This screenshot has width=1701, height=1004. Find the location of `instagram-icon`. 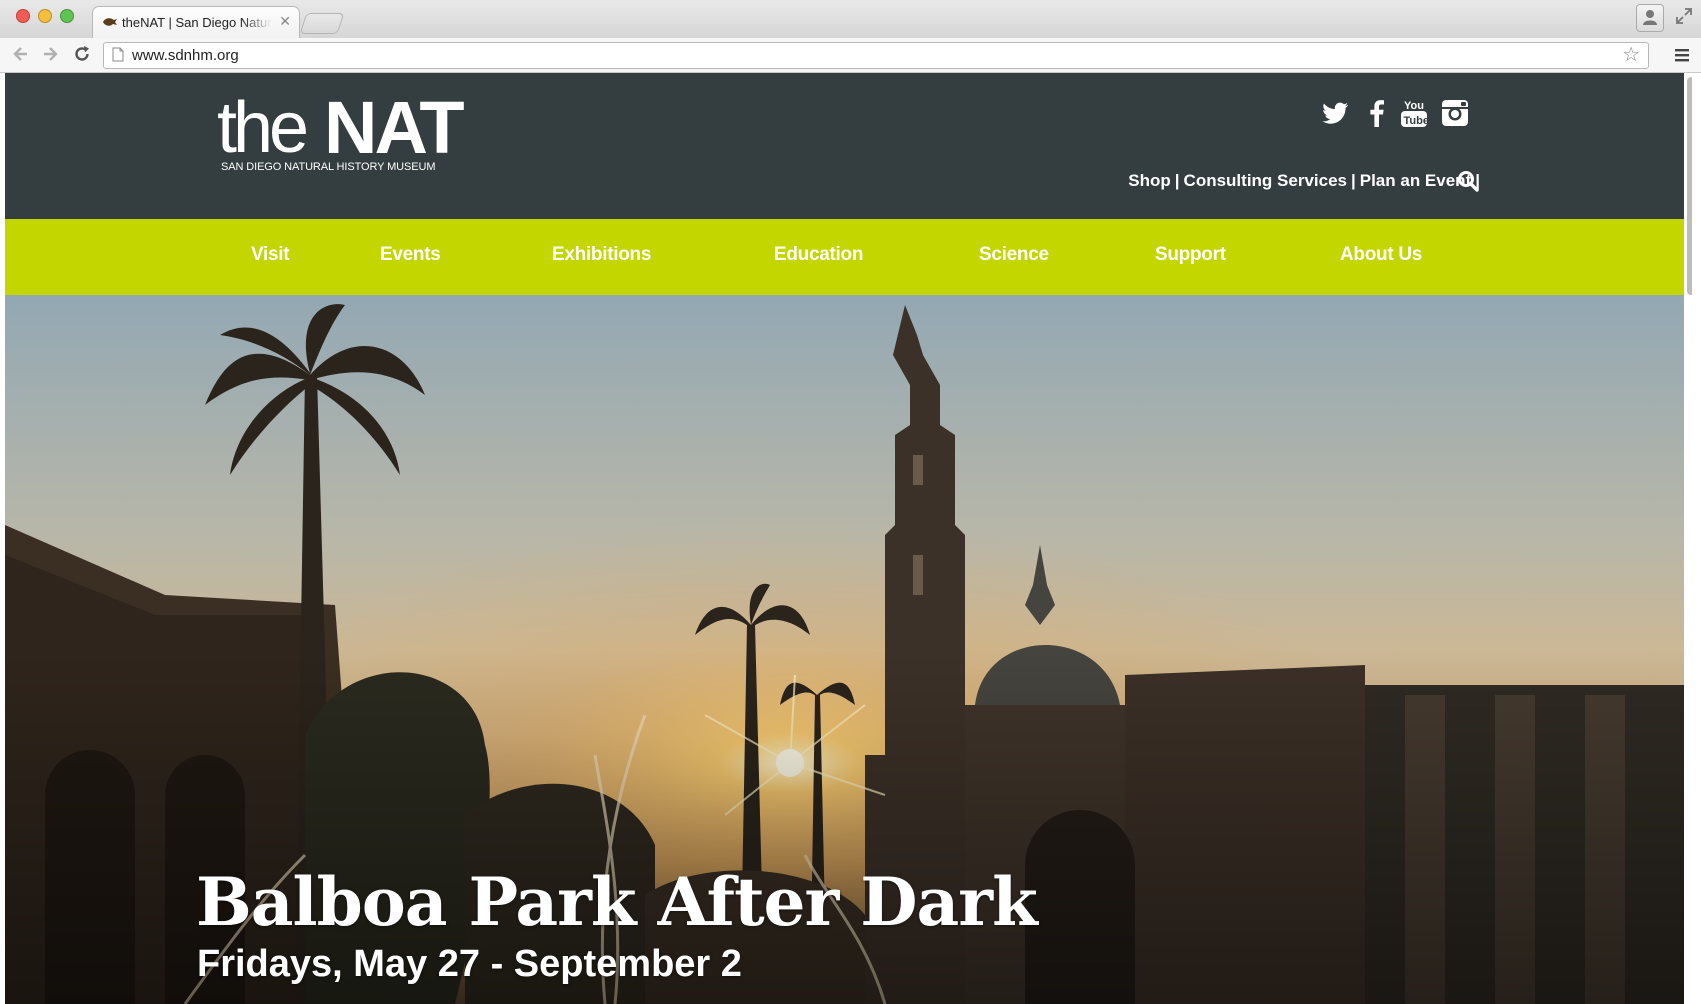

instagram-icon is located at coordinates (1455, 113).